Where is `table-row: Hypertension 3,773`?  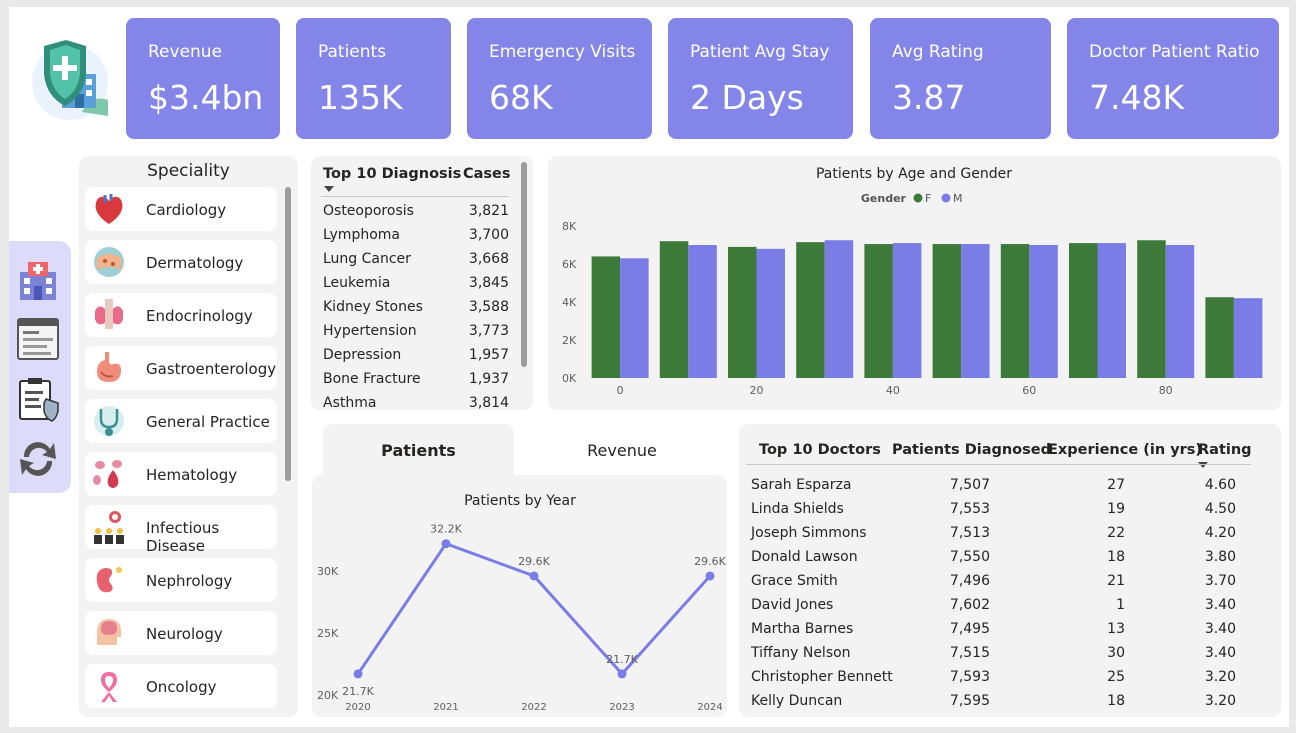 table-row: Hypertension 3,773 is located at coordinates (416, 332).